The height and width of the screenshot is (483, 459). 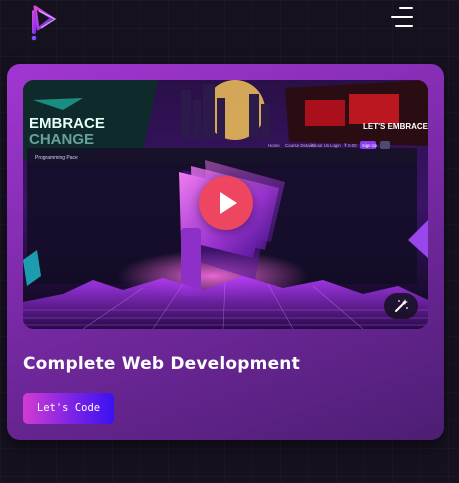 I want to click on menu-button, so click(x=401, y=17).